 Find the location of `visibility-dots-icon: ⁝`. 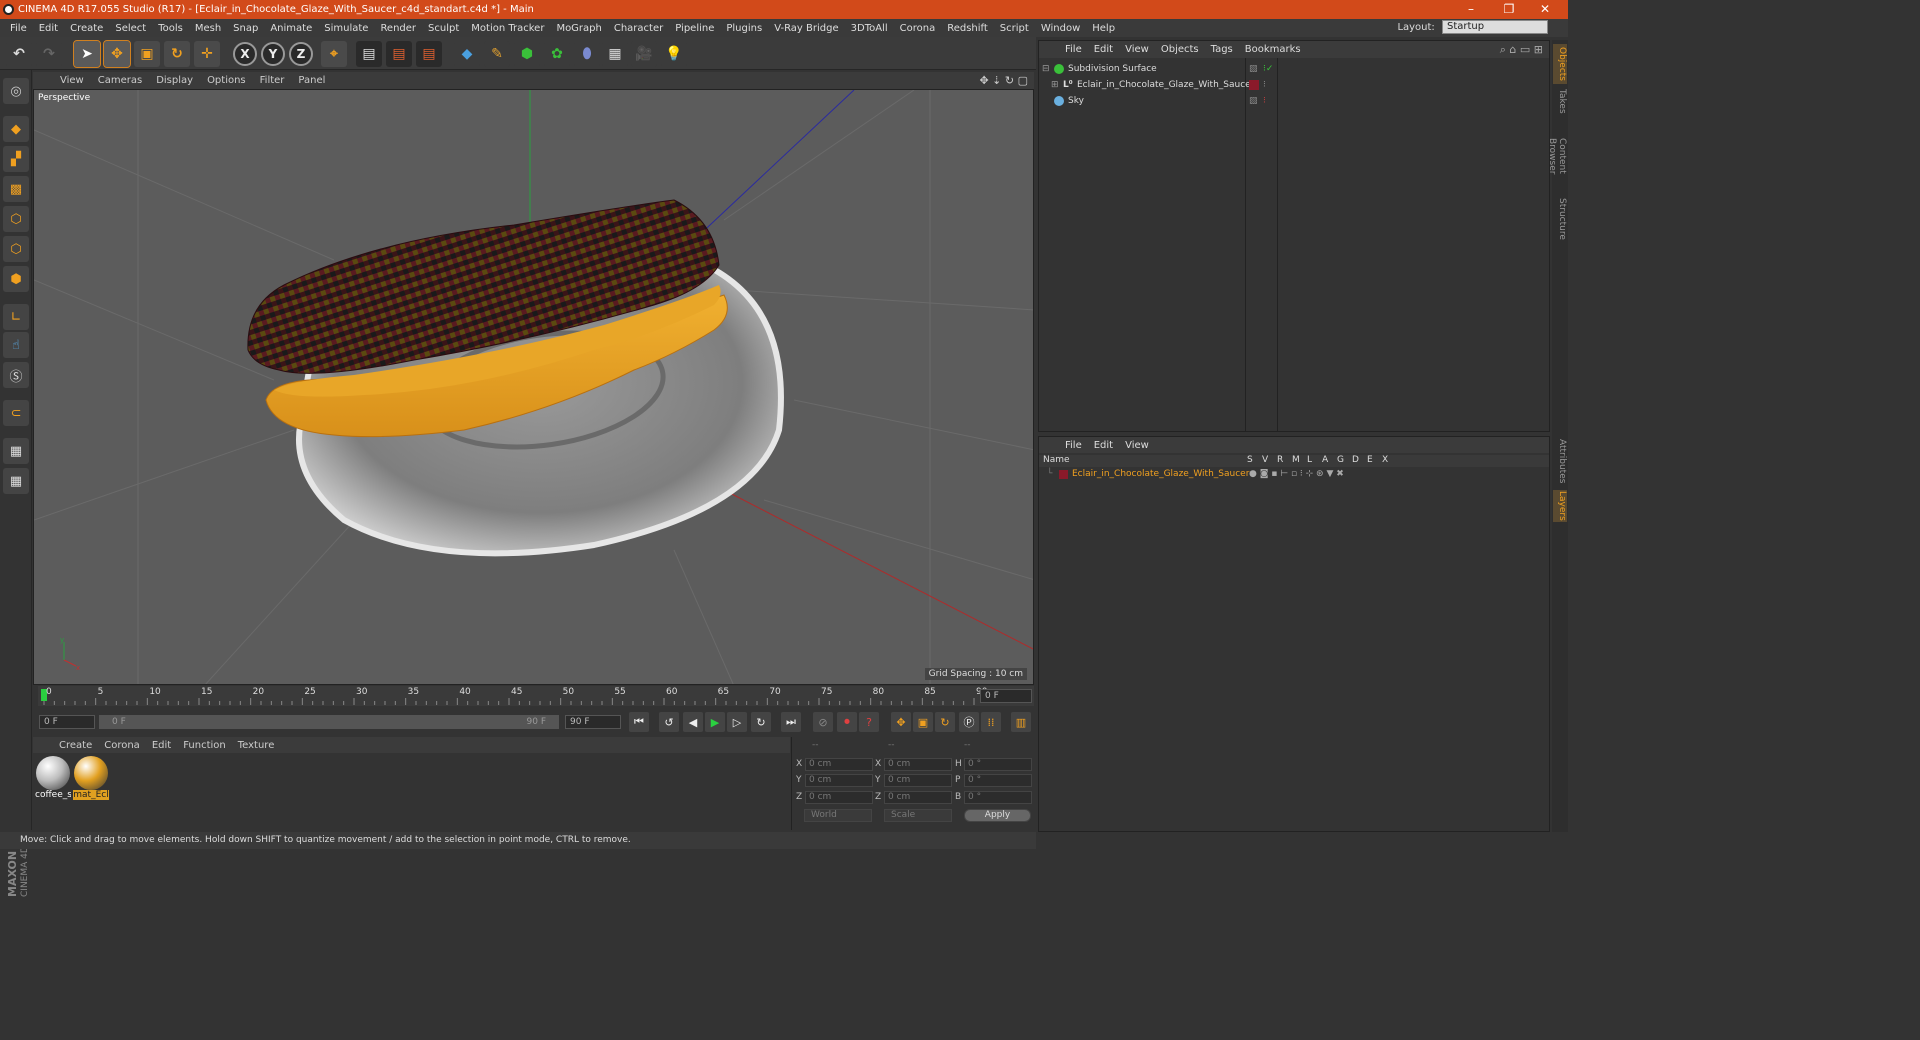

visibility-dots-icon: ⁝ is located at coordinates (1264, 85).